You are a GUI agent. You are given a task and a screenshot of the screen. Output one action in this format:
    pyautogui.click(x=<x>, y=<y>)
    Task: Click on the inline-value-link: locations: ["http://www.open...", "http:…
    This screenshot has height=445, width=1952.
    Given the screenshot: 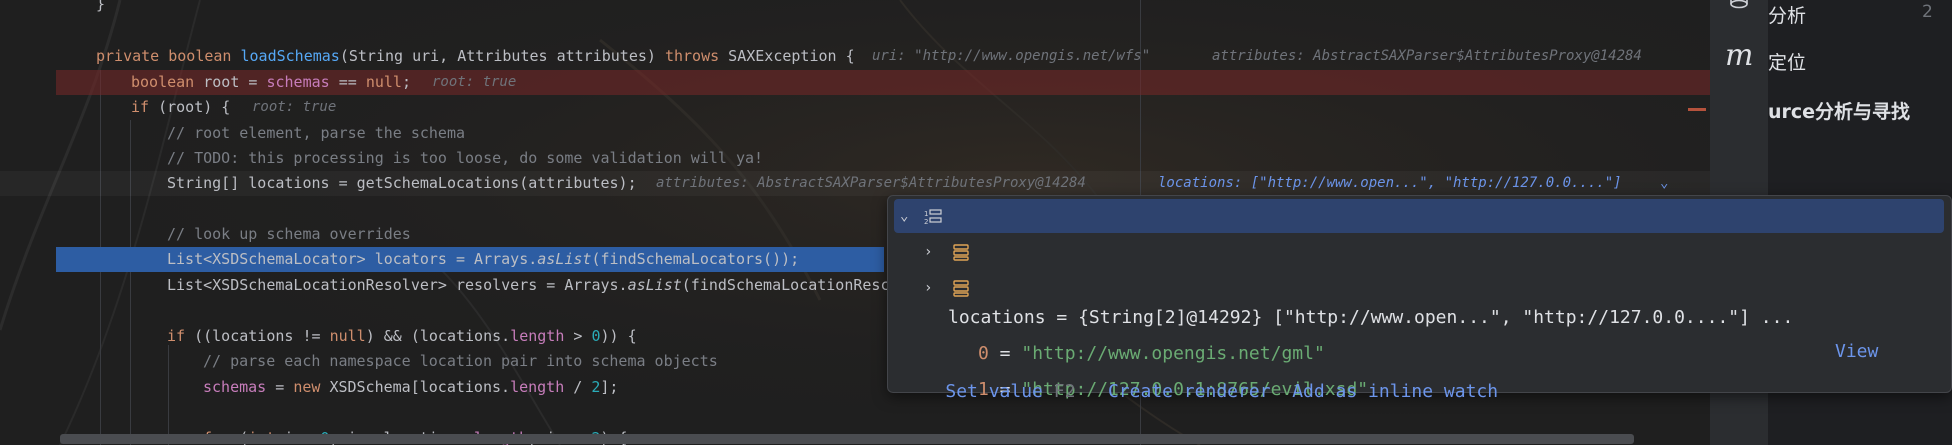 What is the action you would take?
    pyautogui.click(x=1390, y=183)
    